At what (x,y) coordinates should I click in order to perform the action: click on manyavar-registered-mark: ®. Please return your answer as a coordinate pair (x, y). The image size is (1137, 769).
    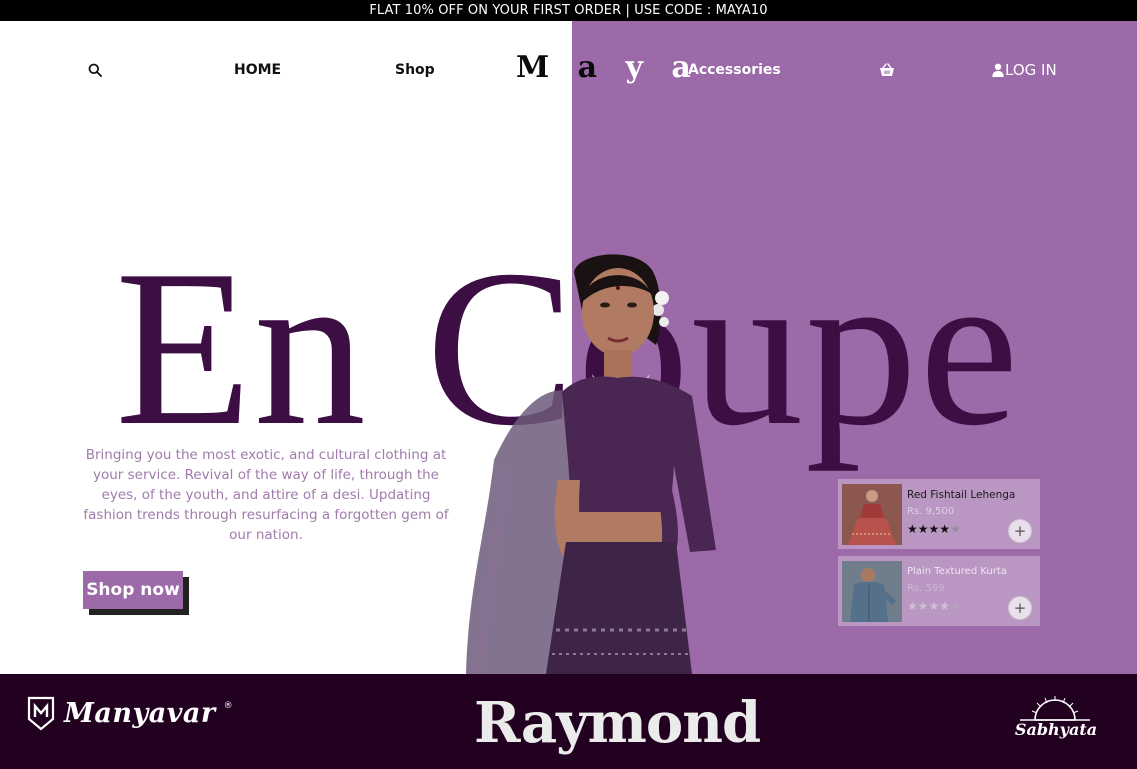
    Looking at the image, I should click on (228, 706).